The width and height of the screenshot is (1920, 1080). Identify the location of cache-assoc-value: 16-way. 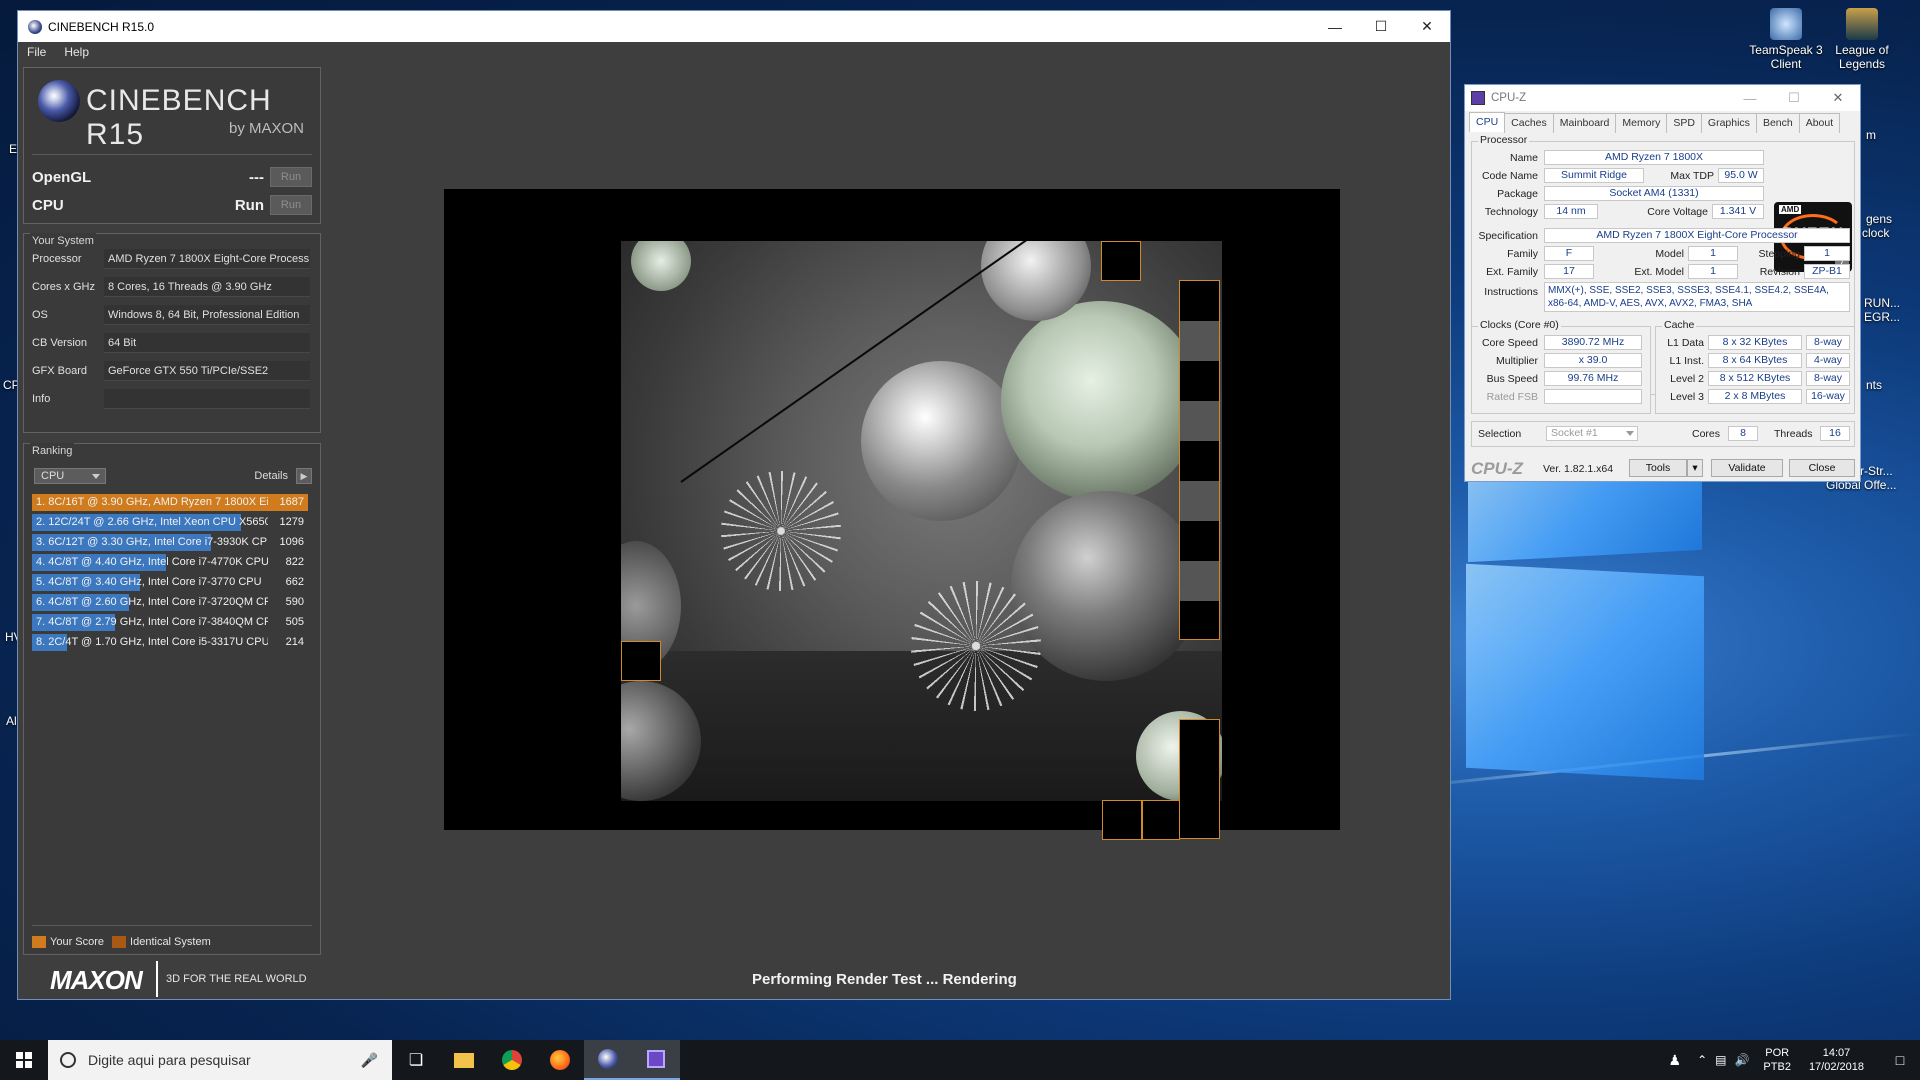
(1828, 396).